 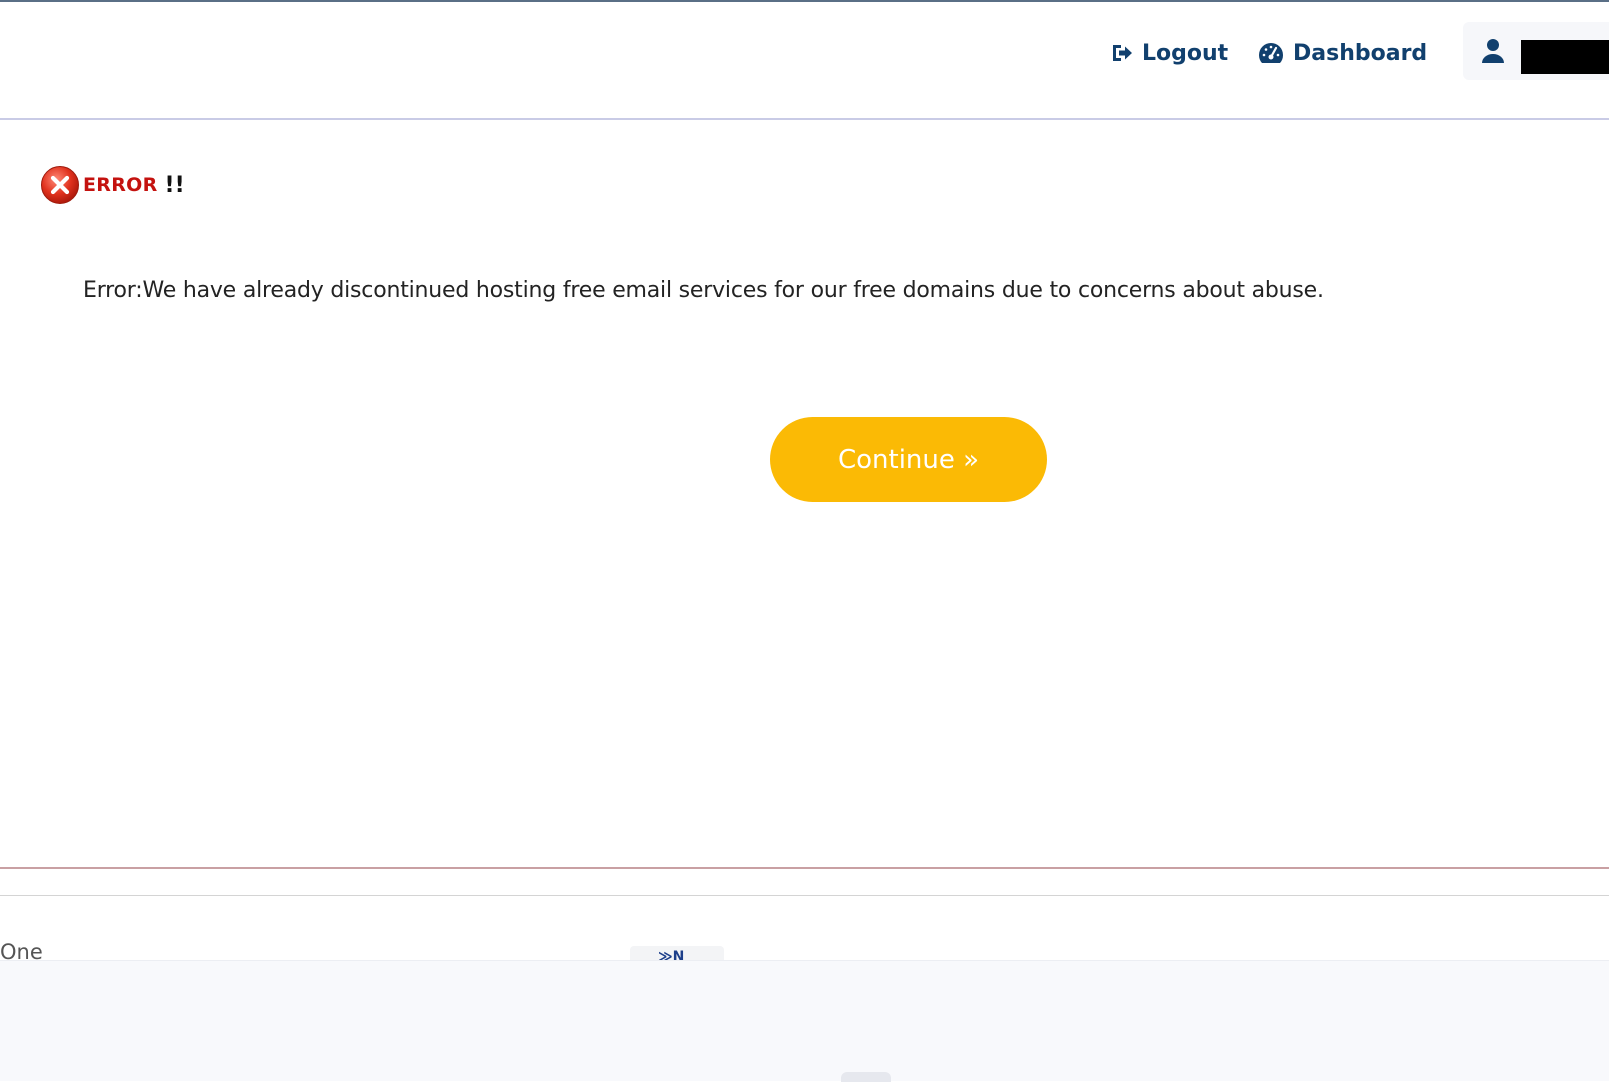 What do you see at coordinates (1360, 53) in the screenshot?
I see `dashboard-label: Dashboard` at bounding box center [1360, 53].